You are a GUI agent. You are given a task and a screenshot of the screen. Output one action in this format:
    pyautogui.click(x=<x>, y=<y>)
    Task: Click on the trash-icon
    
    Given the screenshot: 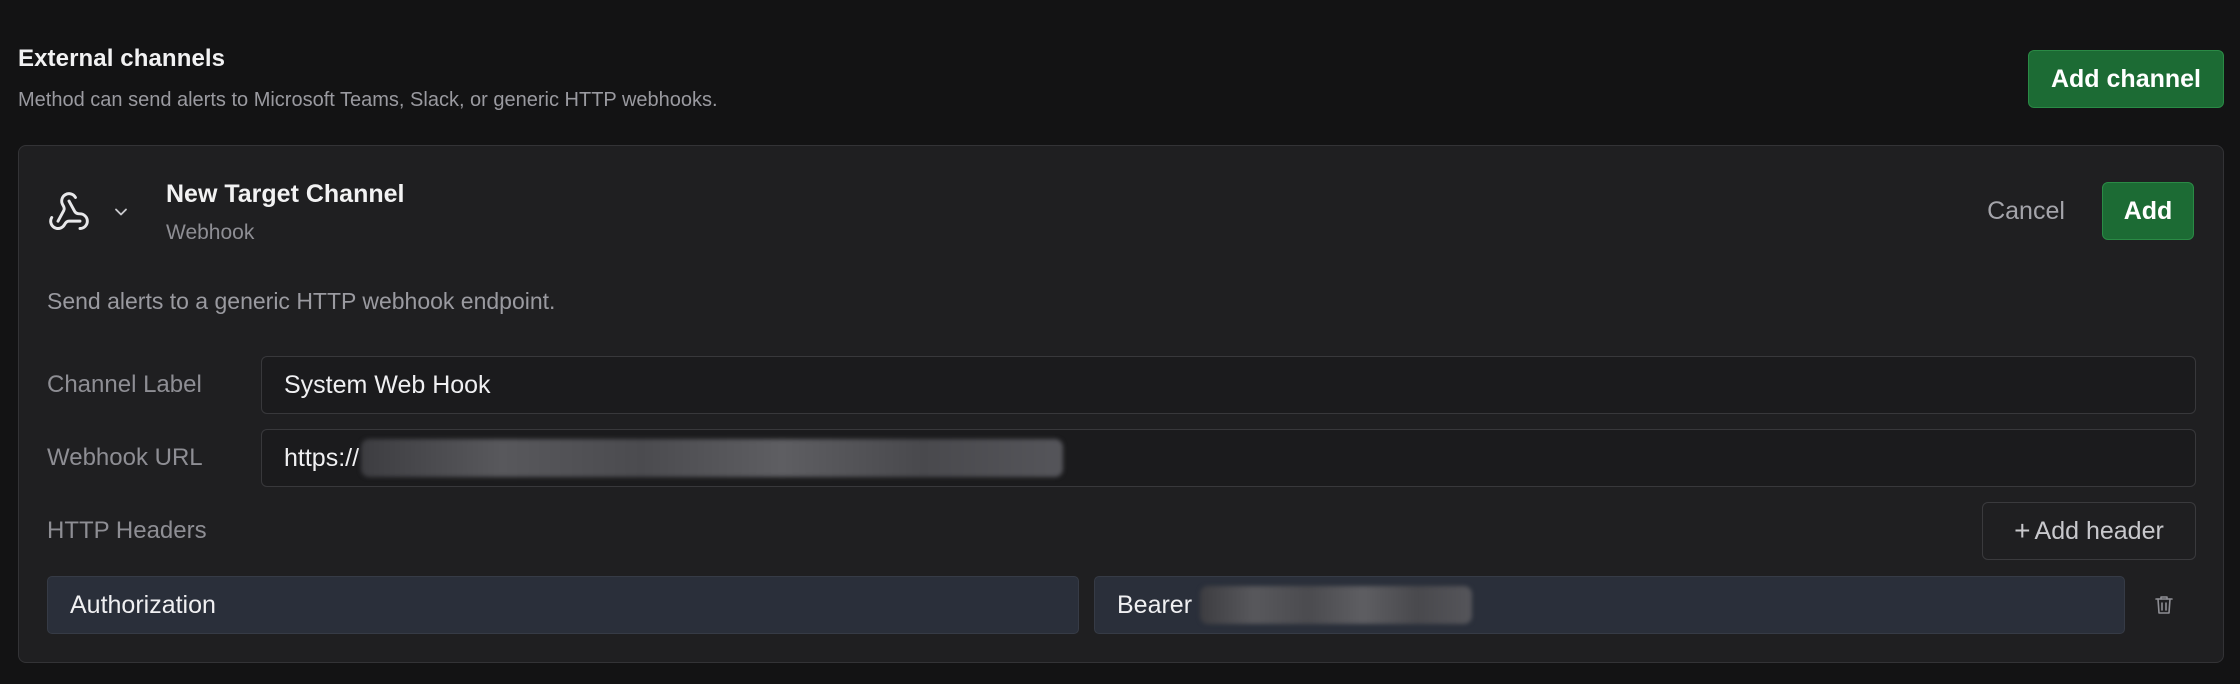 What is the action you would take?
    pyautogui.click(x=2164, y=605)
    